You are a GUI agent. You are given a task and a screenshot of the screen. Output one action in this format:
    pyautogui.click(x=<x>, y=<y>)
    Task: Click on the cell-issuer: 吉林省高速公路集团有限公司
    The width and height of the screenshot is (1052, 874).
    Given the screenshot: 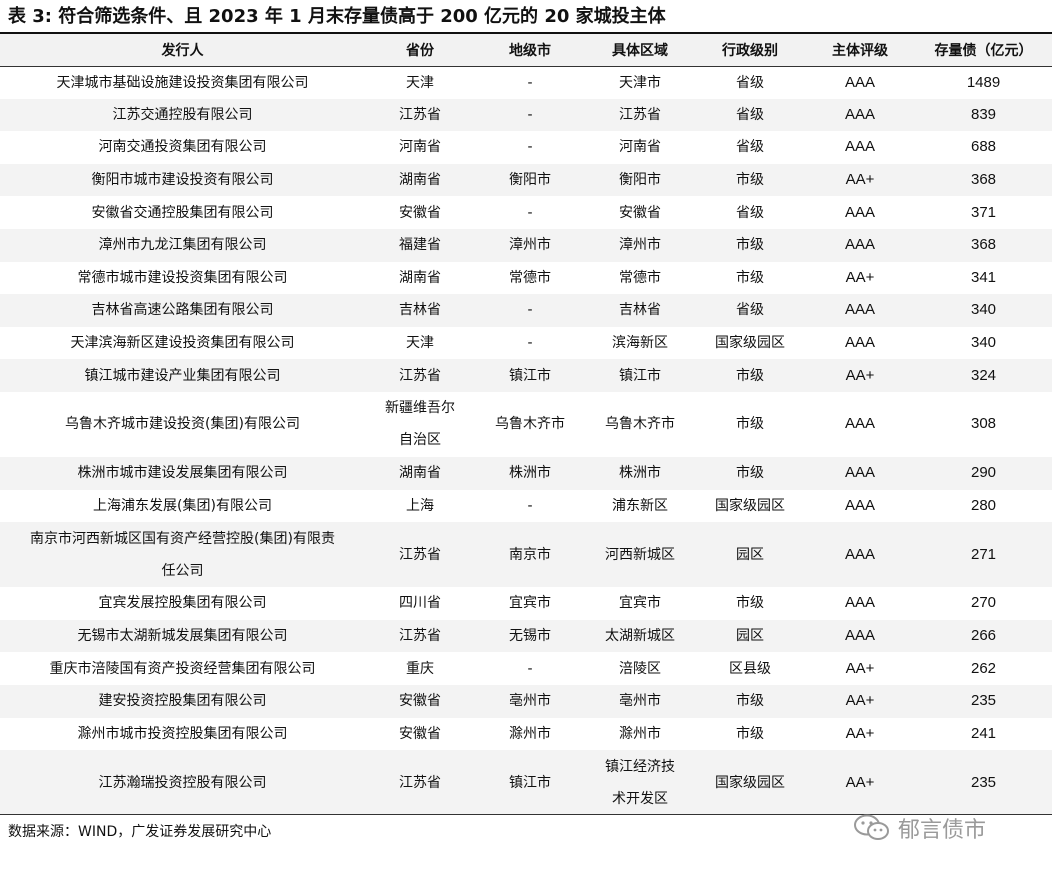 What is the action you would take?
    pyautogui.click(x=182, y=310)
    